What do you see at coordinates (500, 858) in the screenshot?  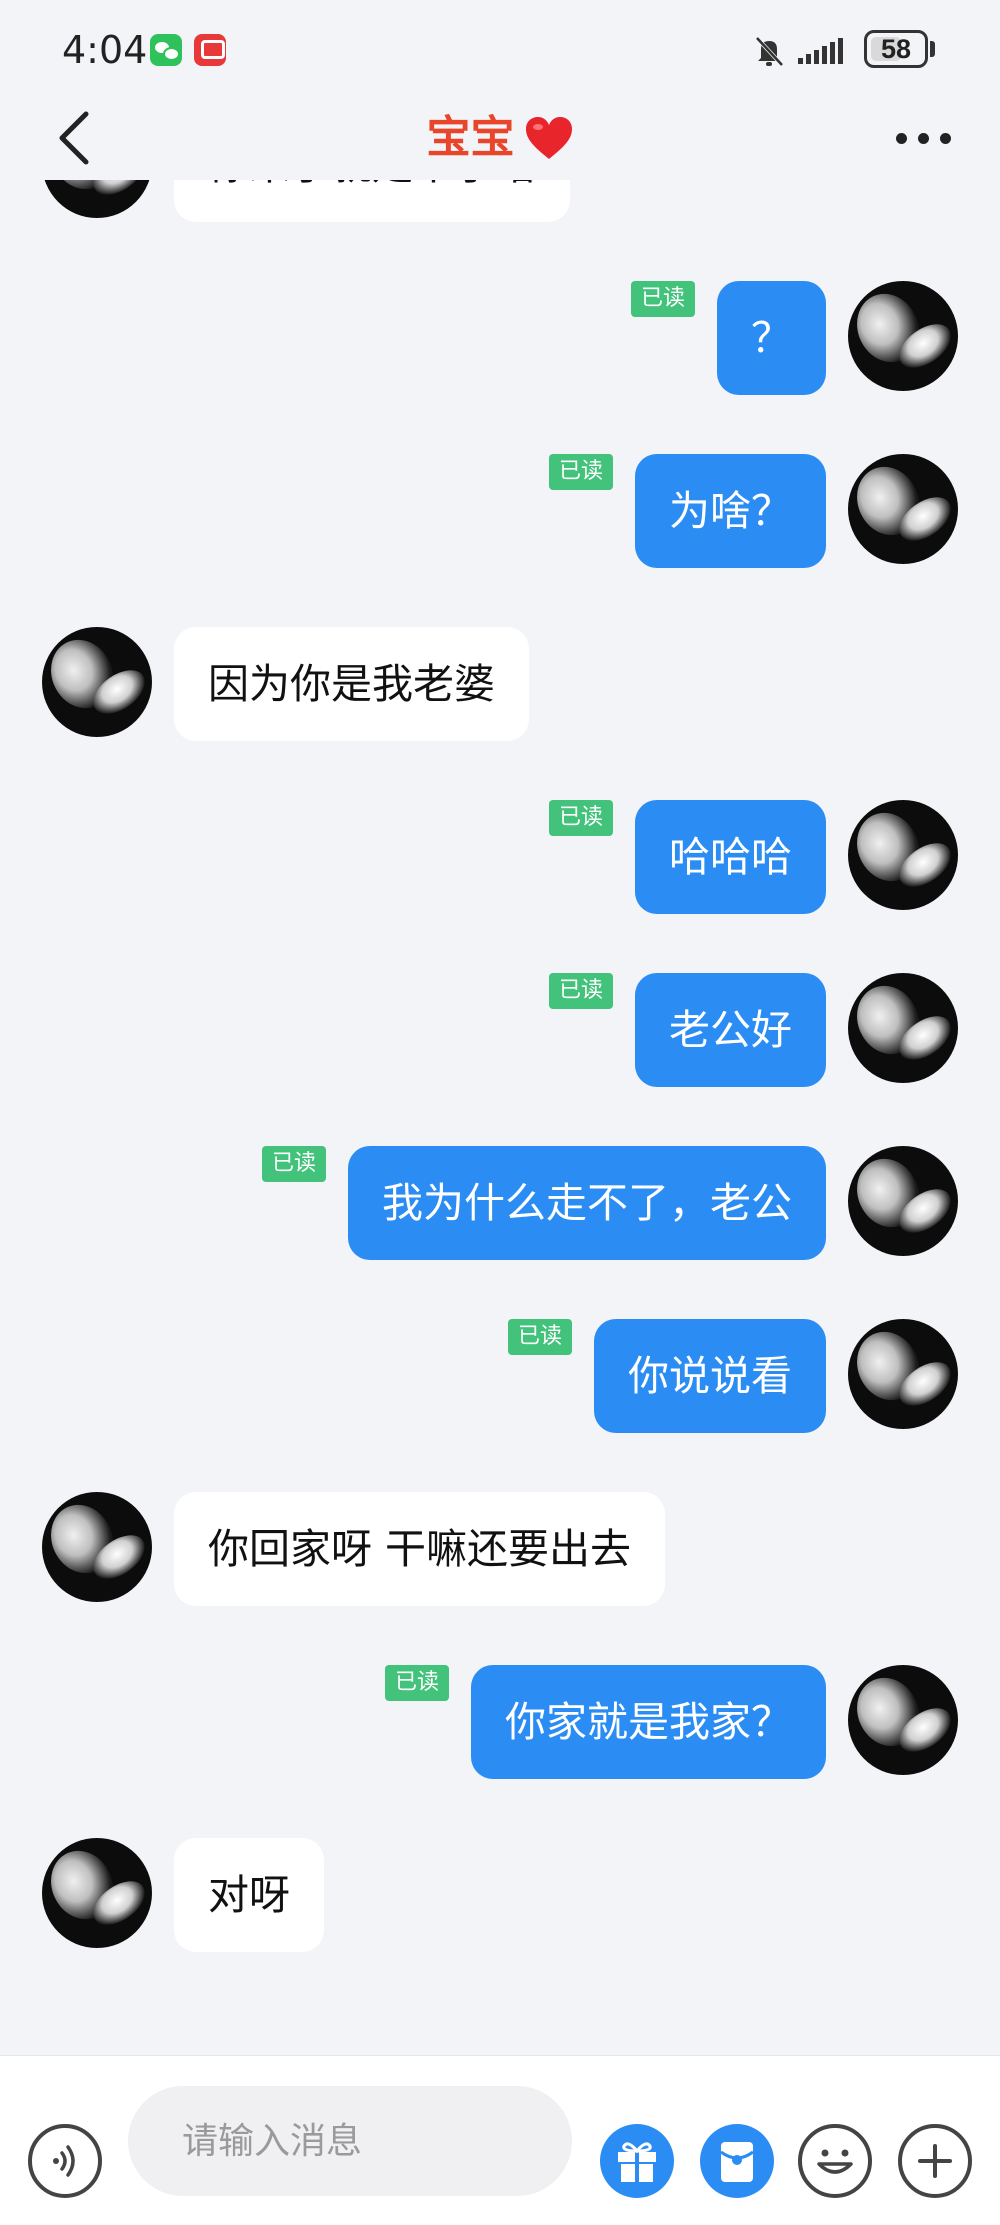 I see `outgoing-message: 哈哈哈 已读` at bounding box center [500, 858].